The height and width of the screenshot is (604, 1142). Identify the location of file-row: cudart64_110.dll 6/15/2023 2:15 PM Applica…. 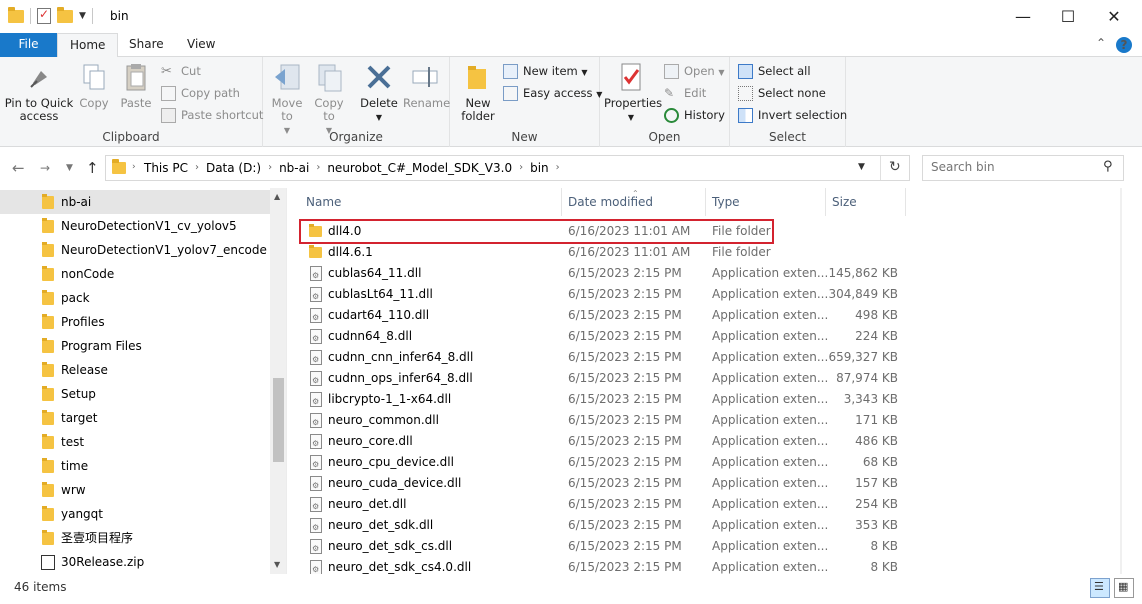
(600, 316).